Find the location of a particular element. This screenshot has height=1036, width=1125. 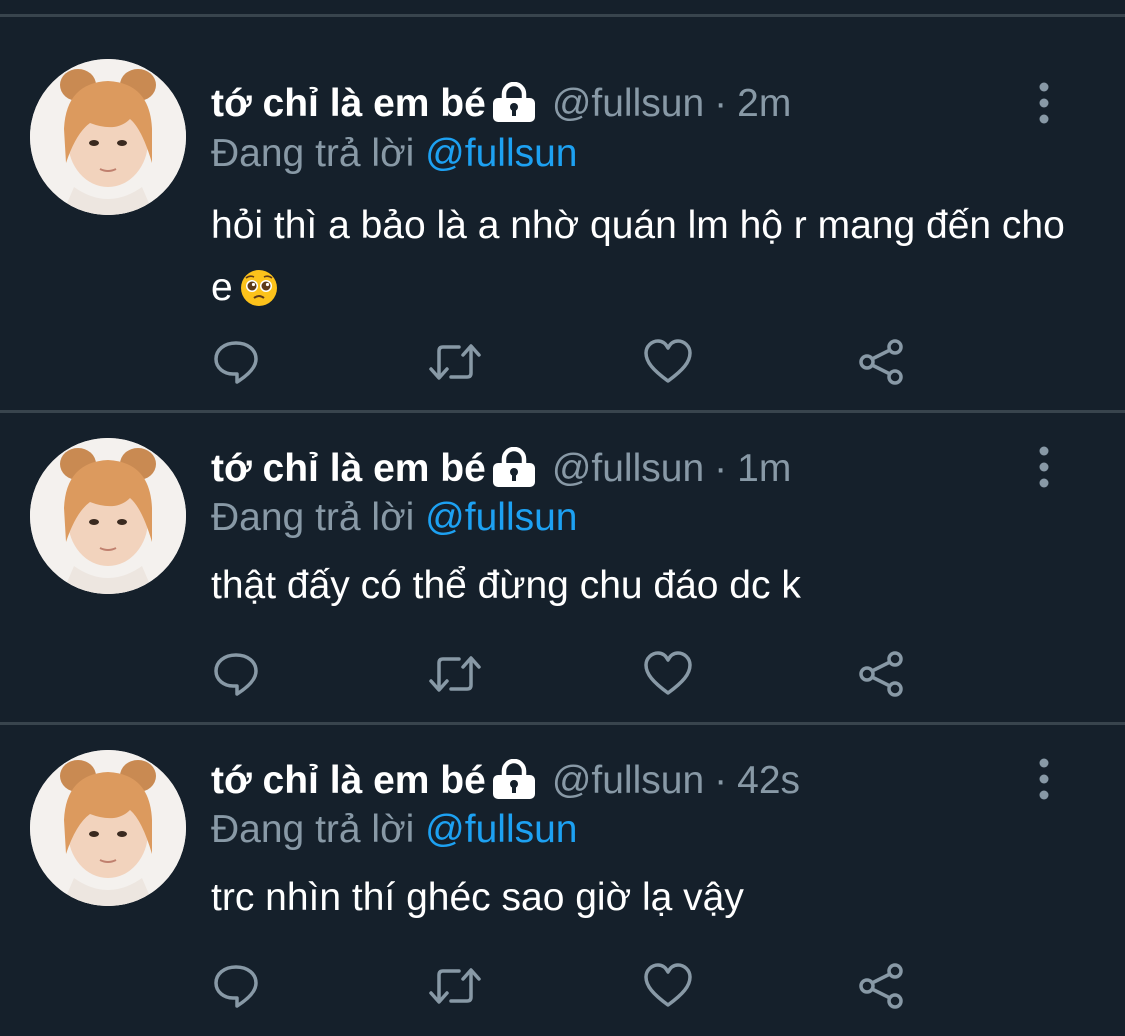

pleading-face-icon is located at coordinates (259, 296).